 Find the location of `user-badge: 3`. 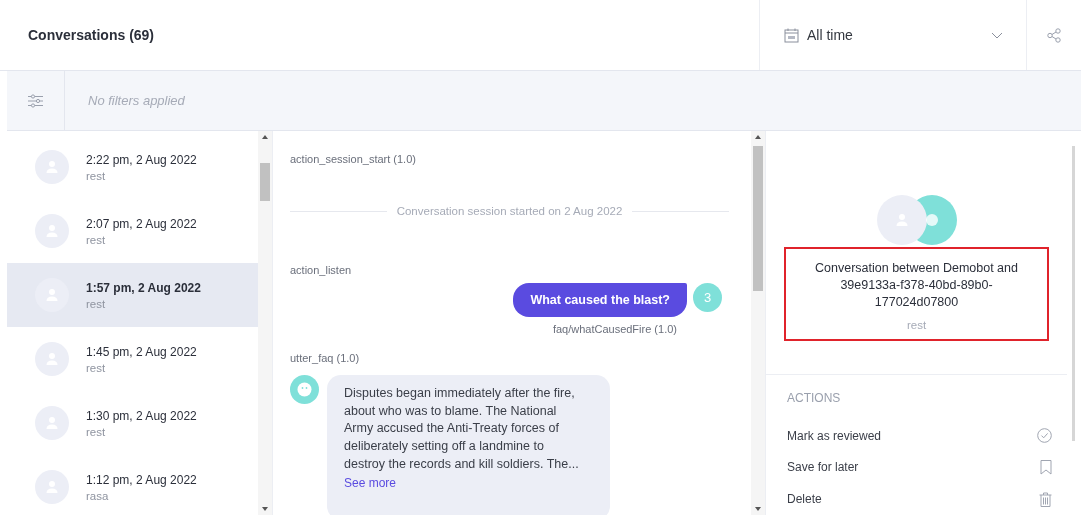

user-badge: 3 is located at coordinates (707, 297).